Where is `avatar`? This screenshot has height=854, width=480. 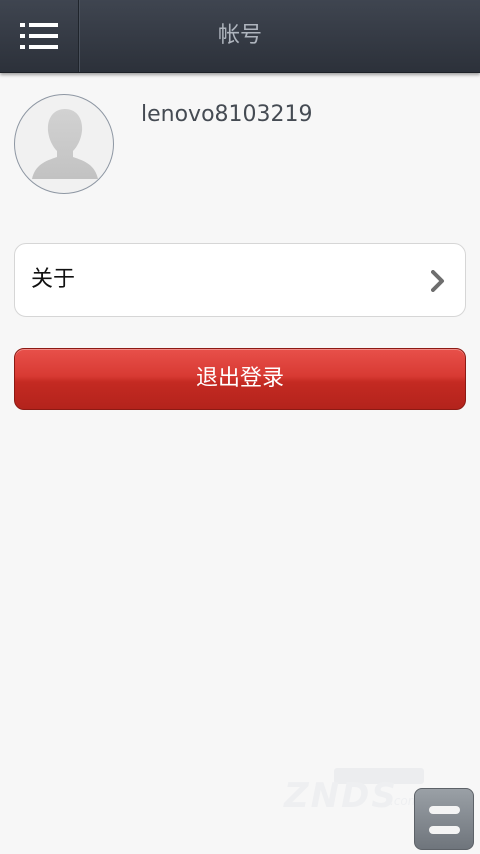
avatar is located at coordinates (64, 144).